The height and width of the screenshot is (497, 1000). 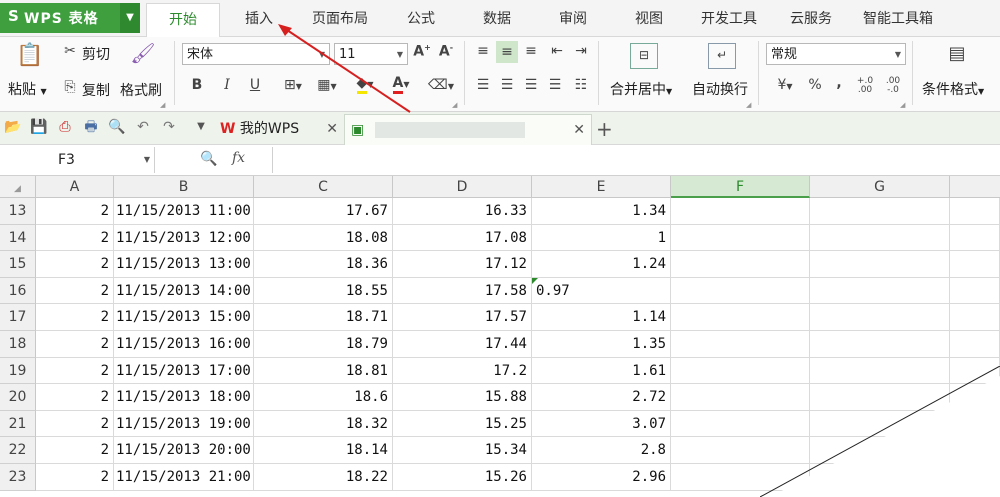 I want to click on clear-format-icon: ⌫▼, so click(x=441, y=85).